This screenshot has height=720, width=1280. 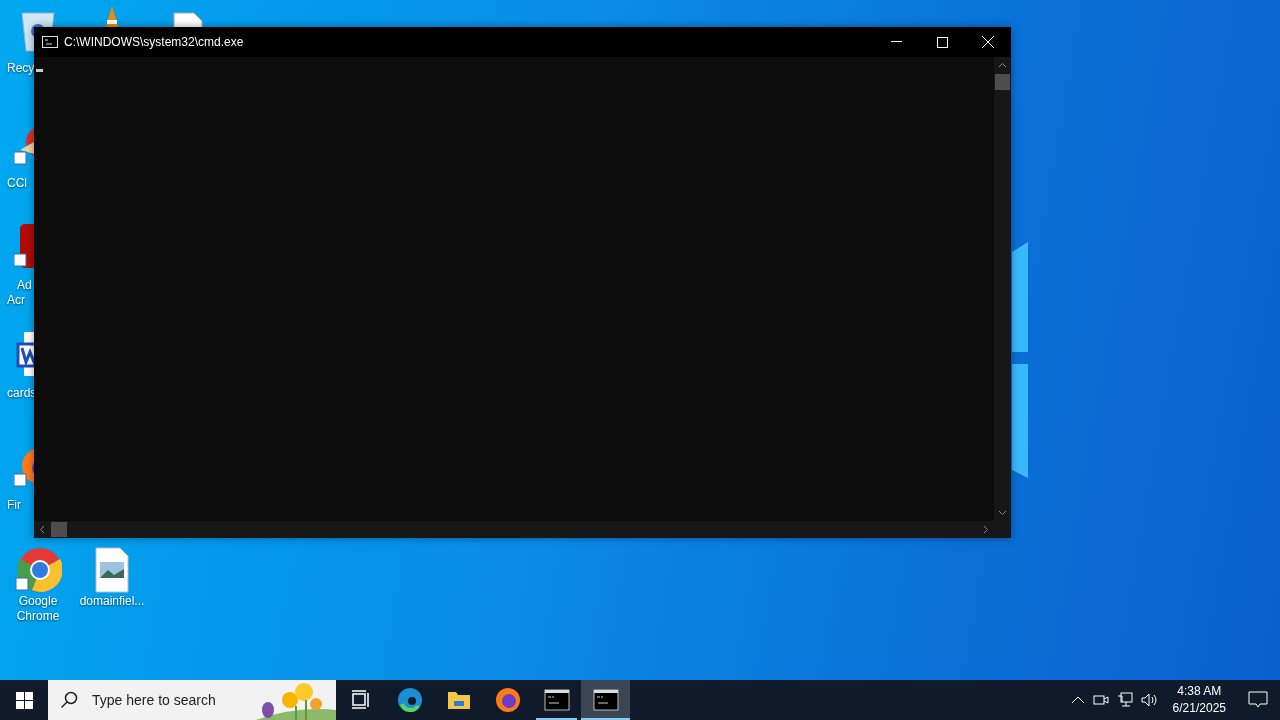 I want to click on network-icon, so click(x=1124, y=700).